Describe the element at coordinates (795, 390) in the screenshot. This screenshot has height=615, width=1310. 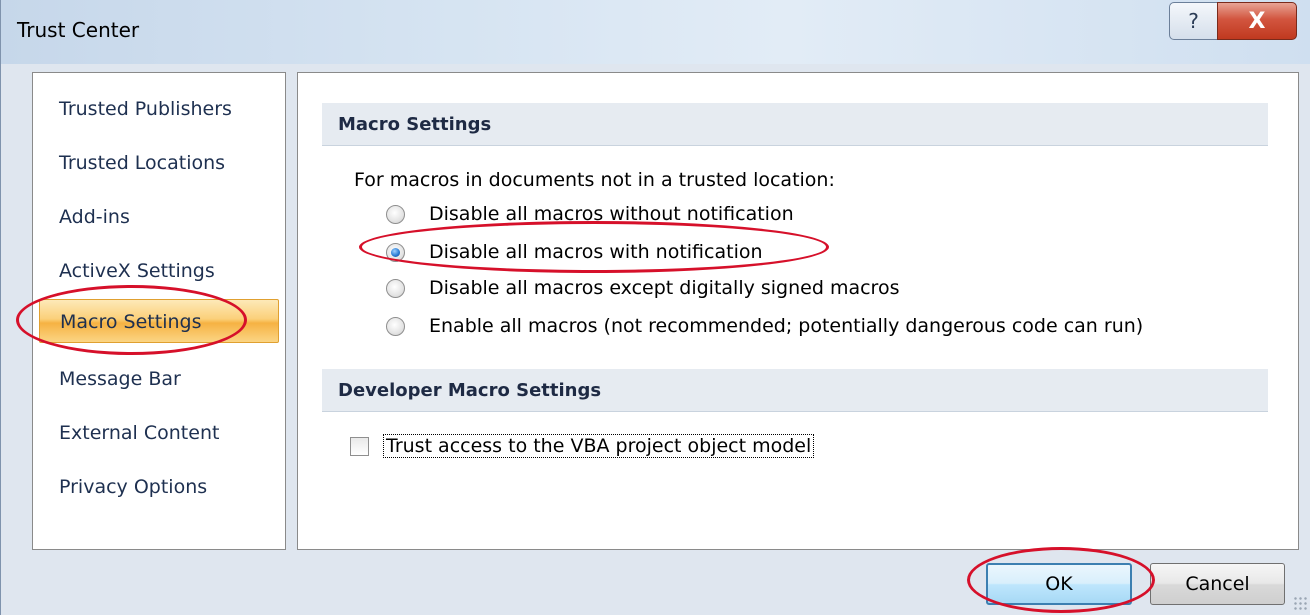
I see `developer-macro-settings-header: Developer Macro Settings` at that location.